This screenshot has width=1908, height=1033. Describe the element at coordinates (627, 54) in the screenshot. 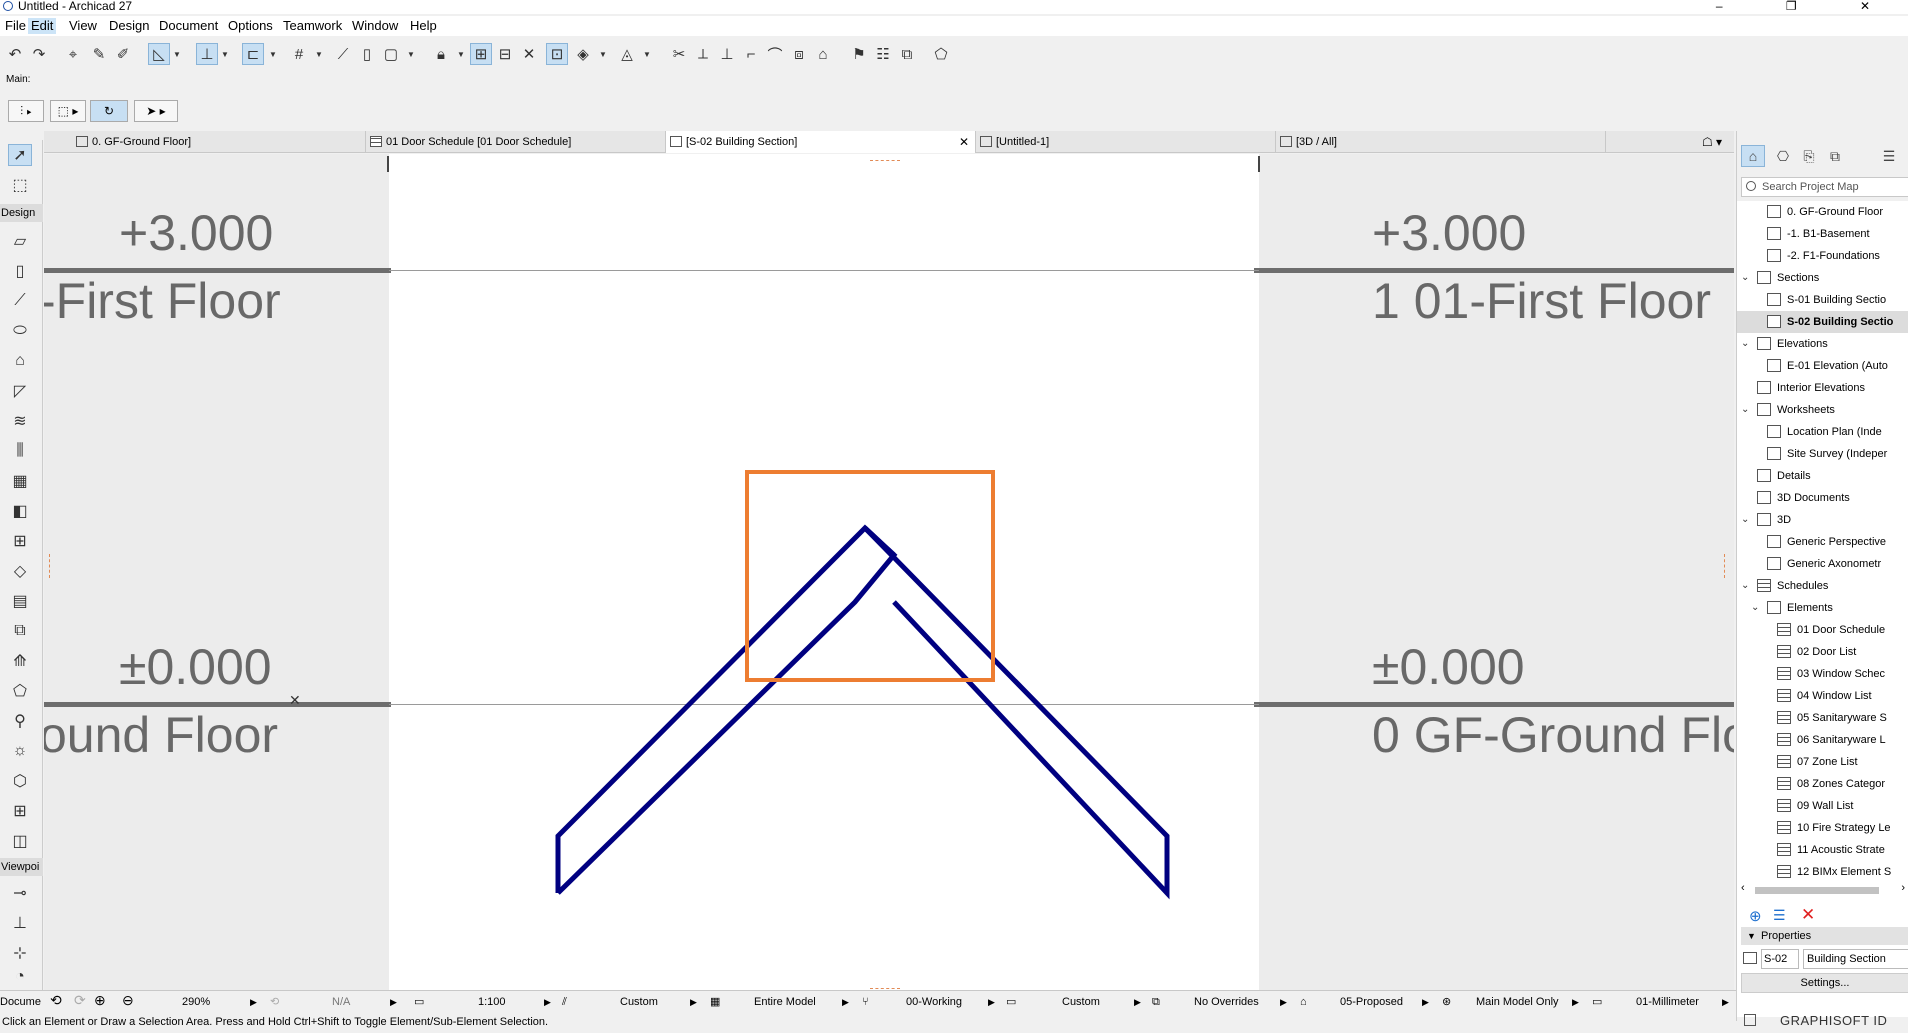

I see `circle-triangle-icon: ◬` at that location.